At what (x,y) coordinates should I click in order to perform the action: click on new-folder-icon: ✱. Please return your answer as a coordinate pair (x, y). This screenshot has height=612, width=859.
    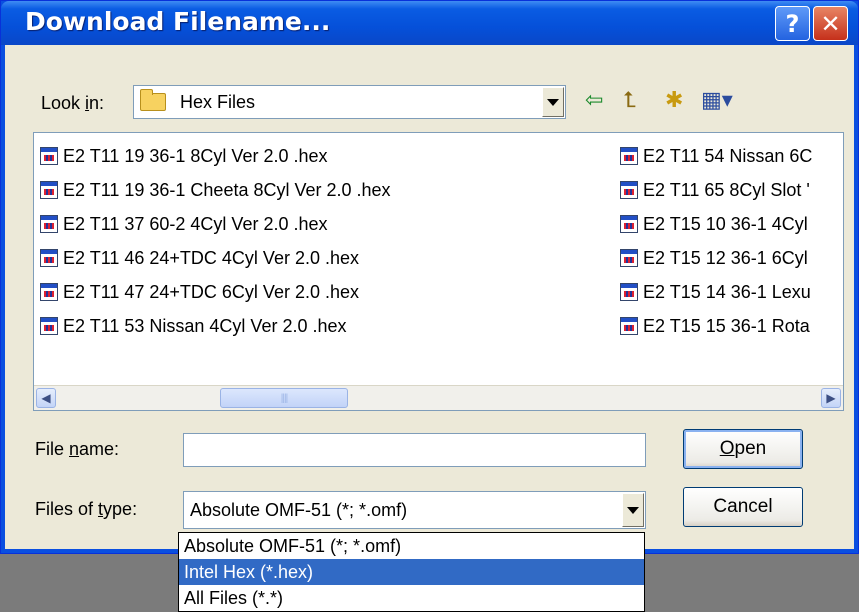
    Looking at the image, I should click on (674, 100).